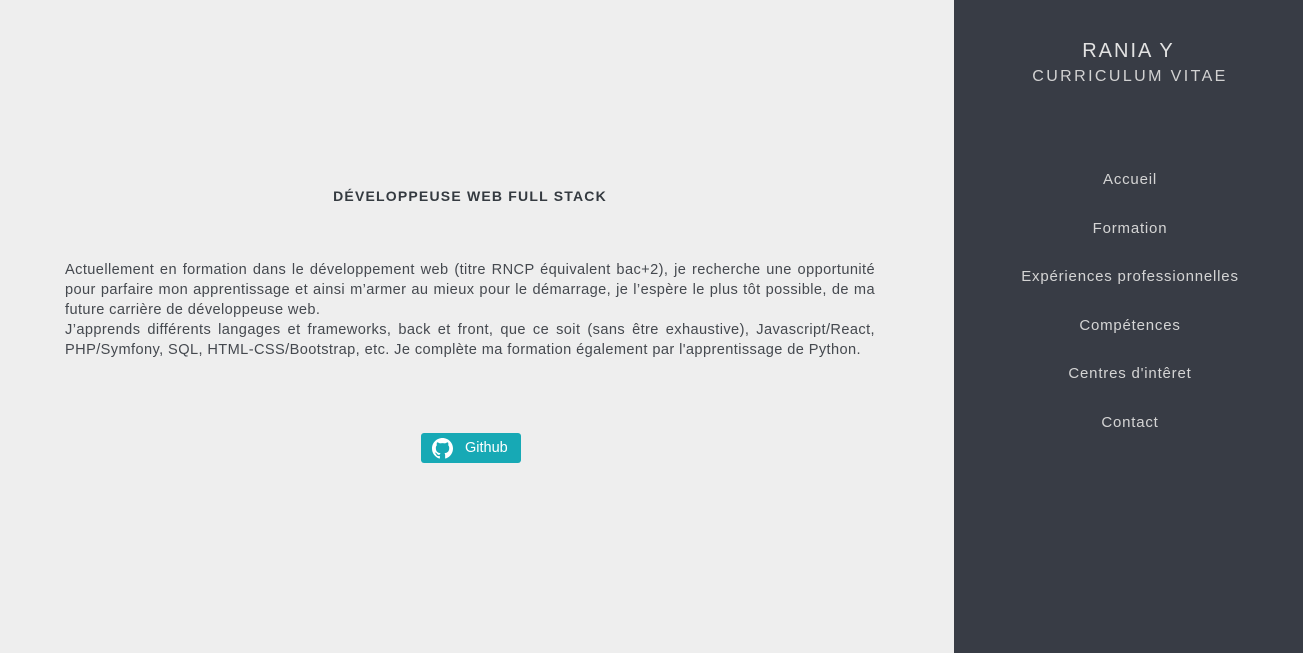 The width and height of the screenshot is (1303, 653). Describe the element at coordinates (1128, 241) in the screenshot. I see `nav-item-formation: Formation` at that location.